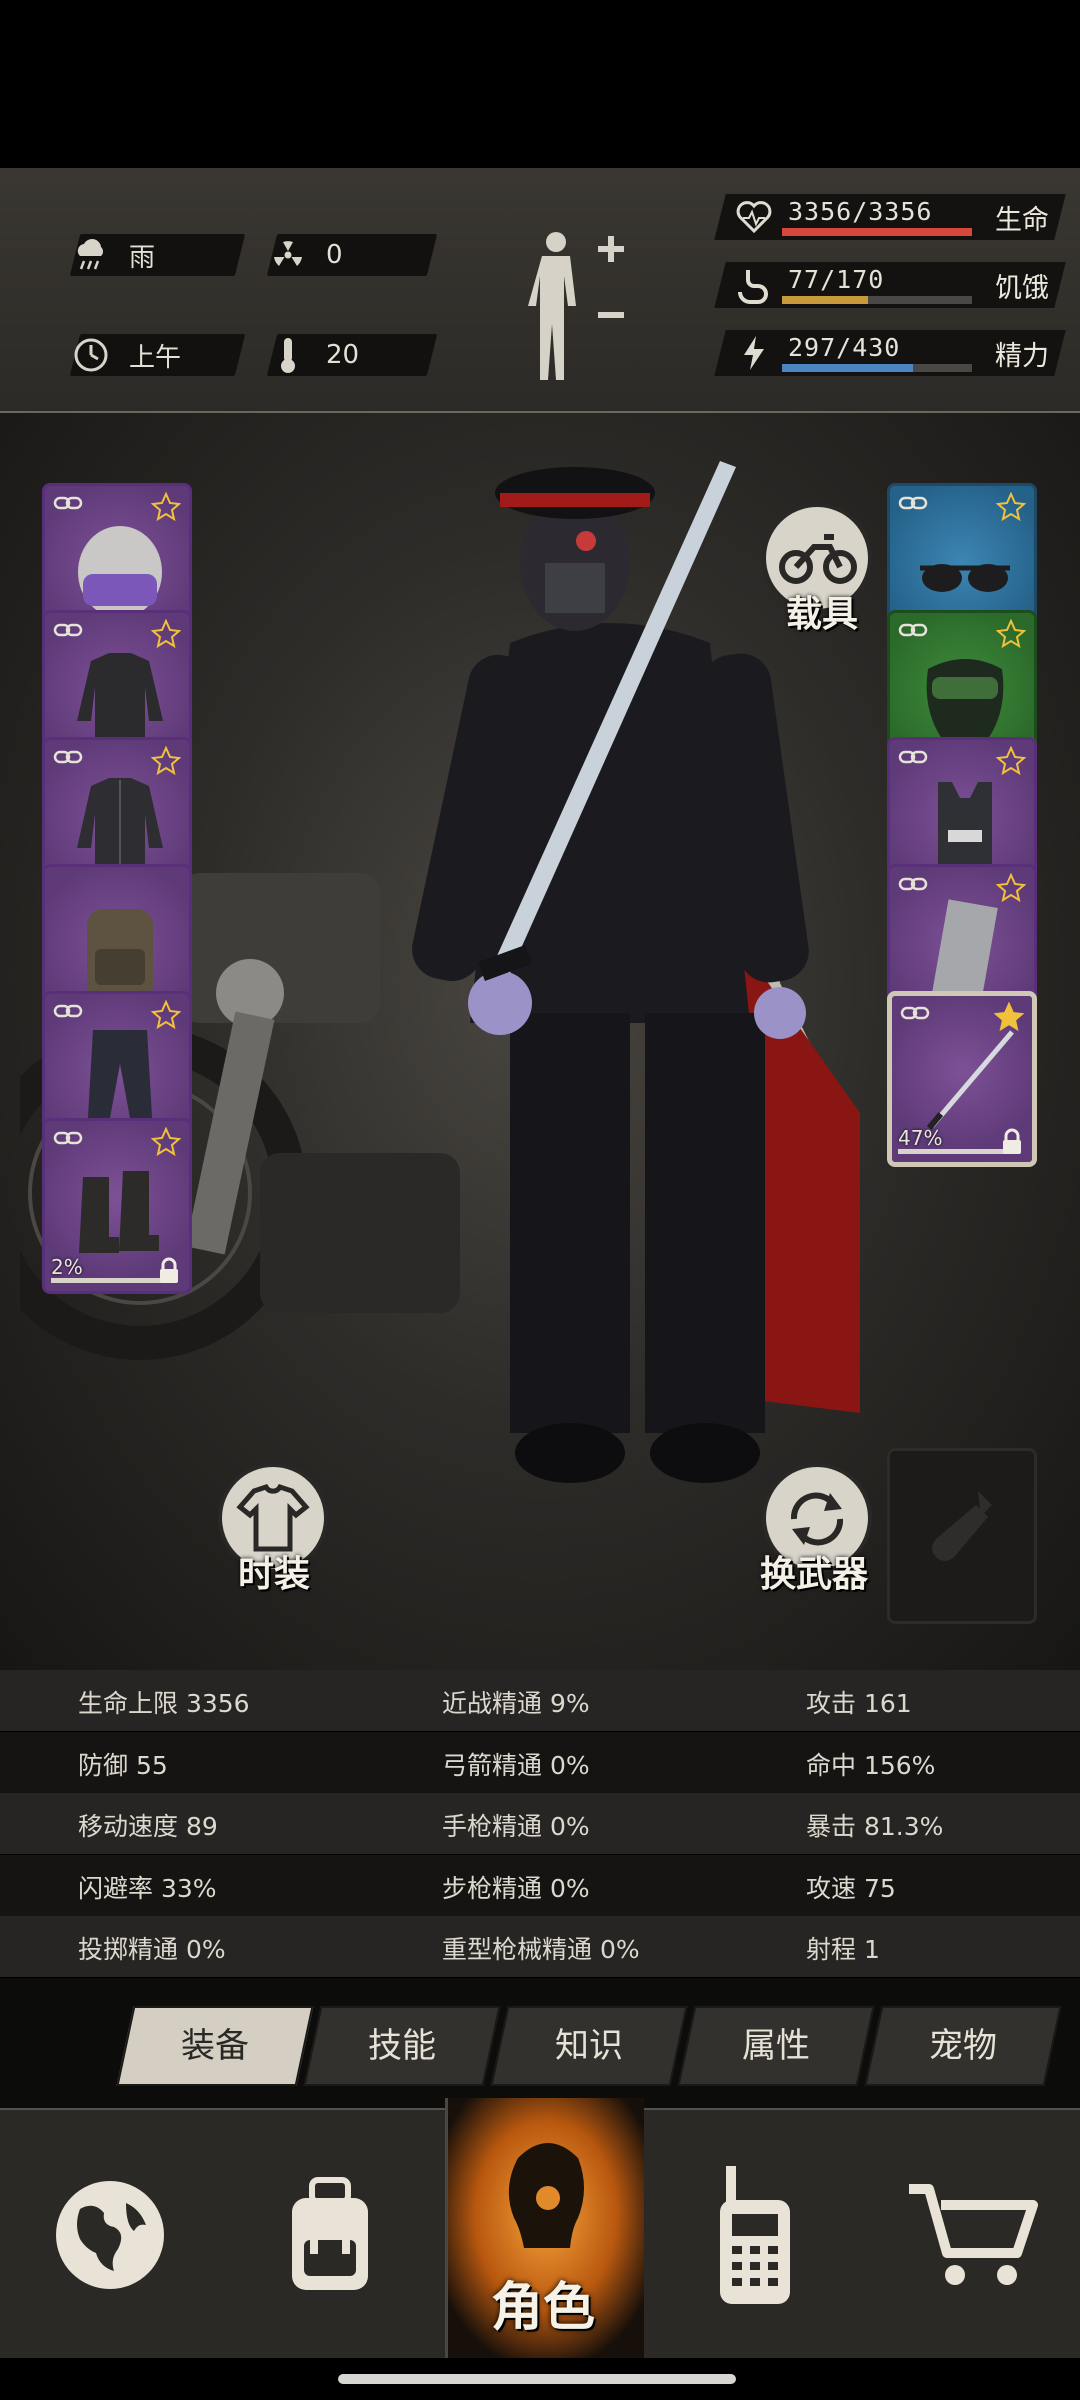 This screenshot has height=2400, width=1080. What do you see at coordinates (516, 1827) in the screenshot?
I see `stat-value: 手枪精通 0%` at bounding box center [516, 1827].